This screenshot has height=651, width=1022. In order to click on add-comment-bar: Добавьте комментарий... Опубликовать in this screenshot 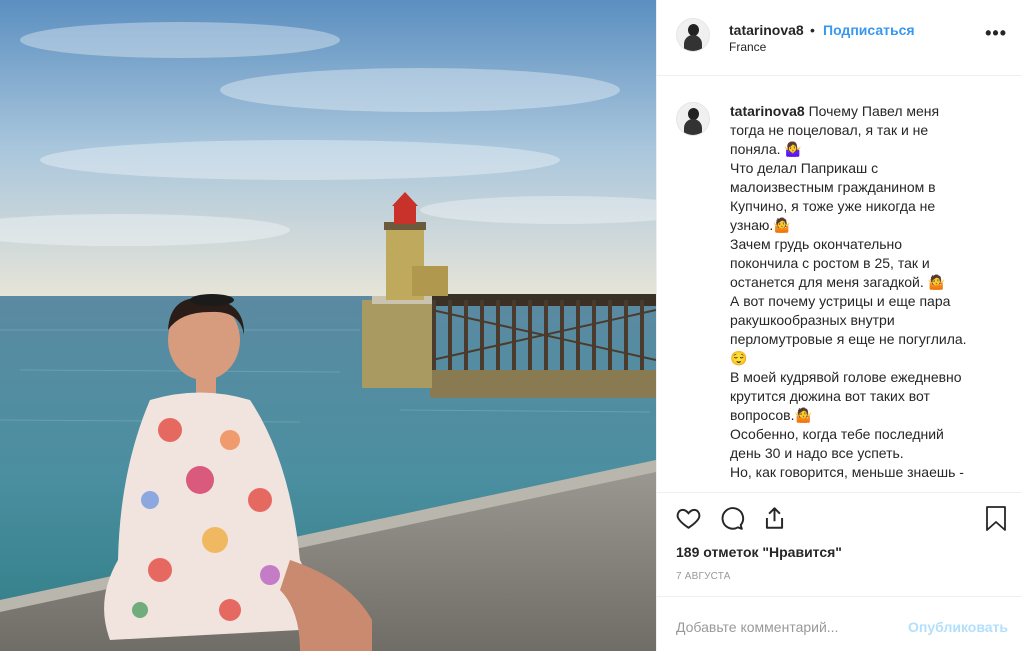, I will do `click(839, 623)`.